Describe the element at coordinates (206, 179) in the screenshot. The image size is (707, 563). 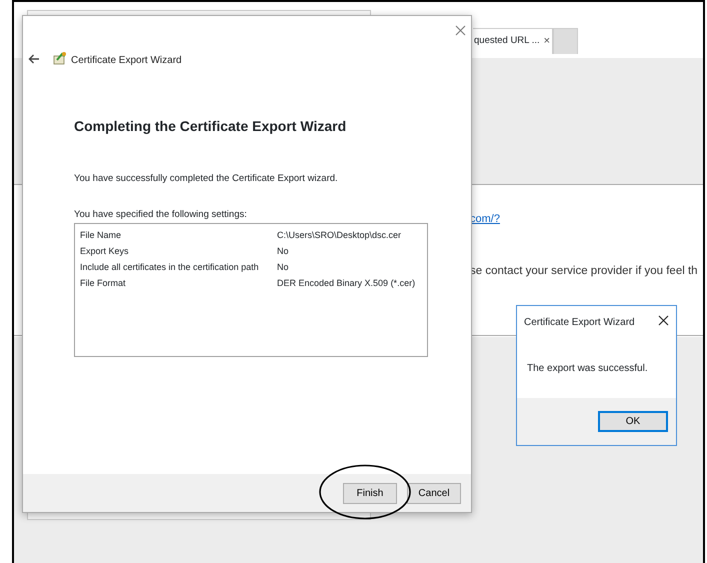
I see `completion-message: You have successfully completed the Certificate Export wizard.` at that location.